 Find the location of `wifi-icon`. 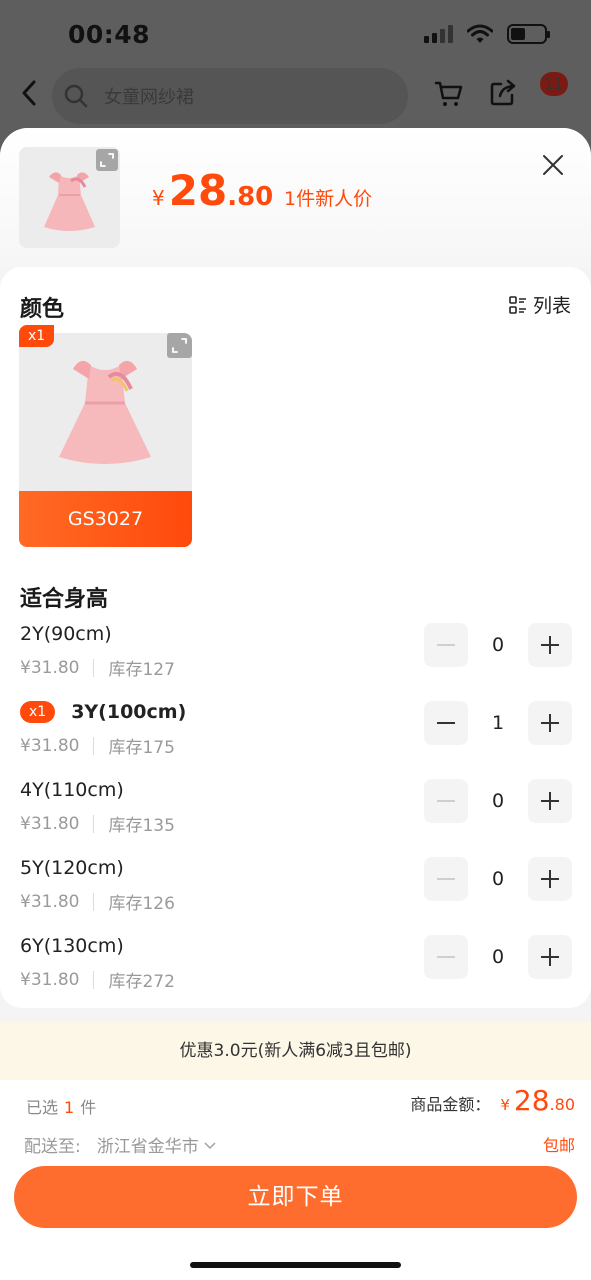

wifi-icon is located at coordinates (480, 33).